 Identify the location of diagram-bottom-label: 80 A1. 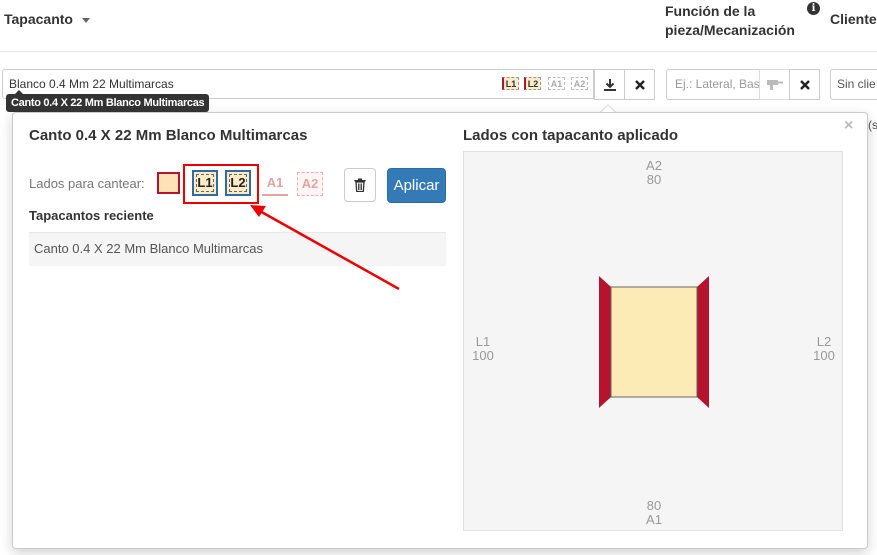
(654, 513).